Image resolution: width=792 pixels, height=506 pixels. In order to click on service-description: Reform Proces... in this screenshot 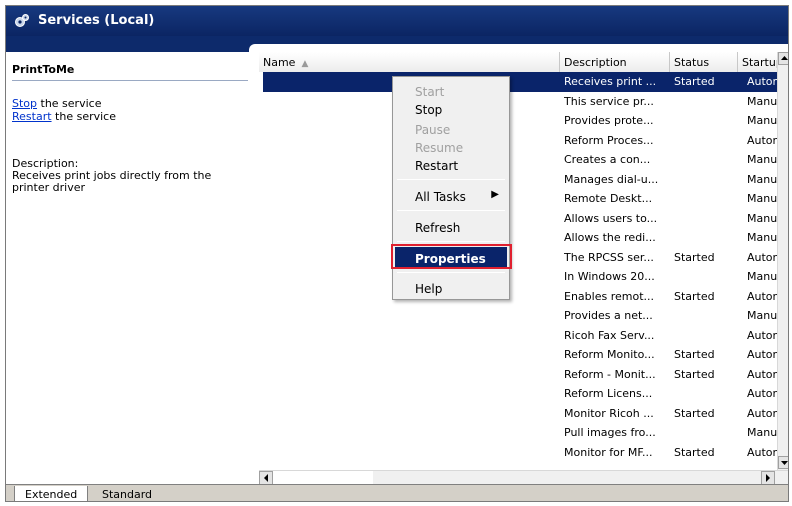, I will do `click(609, 140)`.